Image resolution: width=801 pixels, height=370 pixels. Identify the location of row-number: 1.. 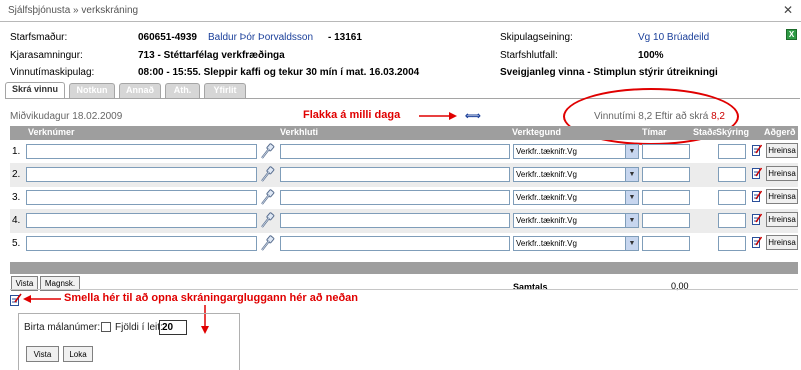
(16, 151).